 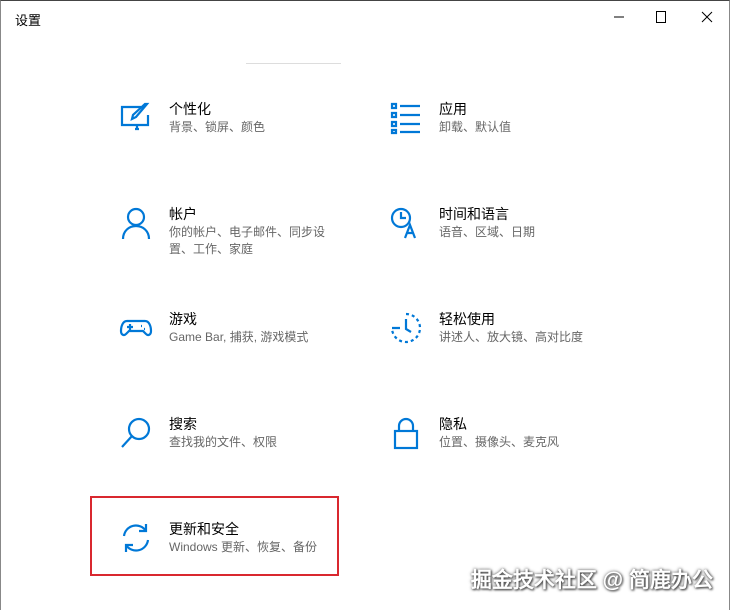 I want to click on tile-accounts: 帐户你的帐户、电子邮件、同步设置、工作、家庭, so click(x=239, y=231).